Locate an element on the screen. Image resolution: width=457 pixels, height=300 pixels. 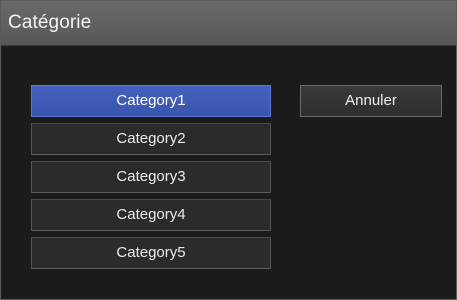
category-button-4: Category4 is located at coordinates (151, 215).